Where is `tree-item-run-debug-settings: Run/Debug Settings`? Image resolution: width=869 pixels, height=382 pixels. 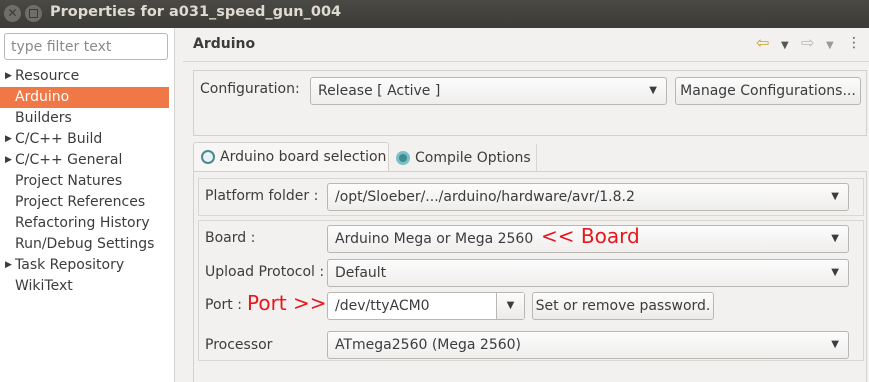
tree-item-run-debug-settings: Run/Debug Settings is located at coordinates (87, 244).